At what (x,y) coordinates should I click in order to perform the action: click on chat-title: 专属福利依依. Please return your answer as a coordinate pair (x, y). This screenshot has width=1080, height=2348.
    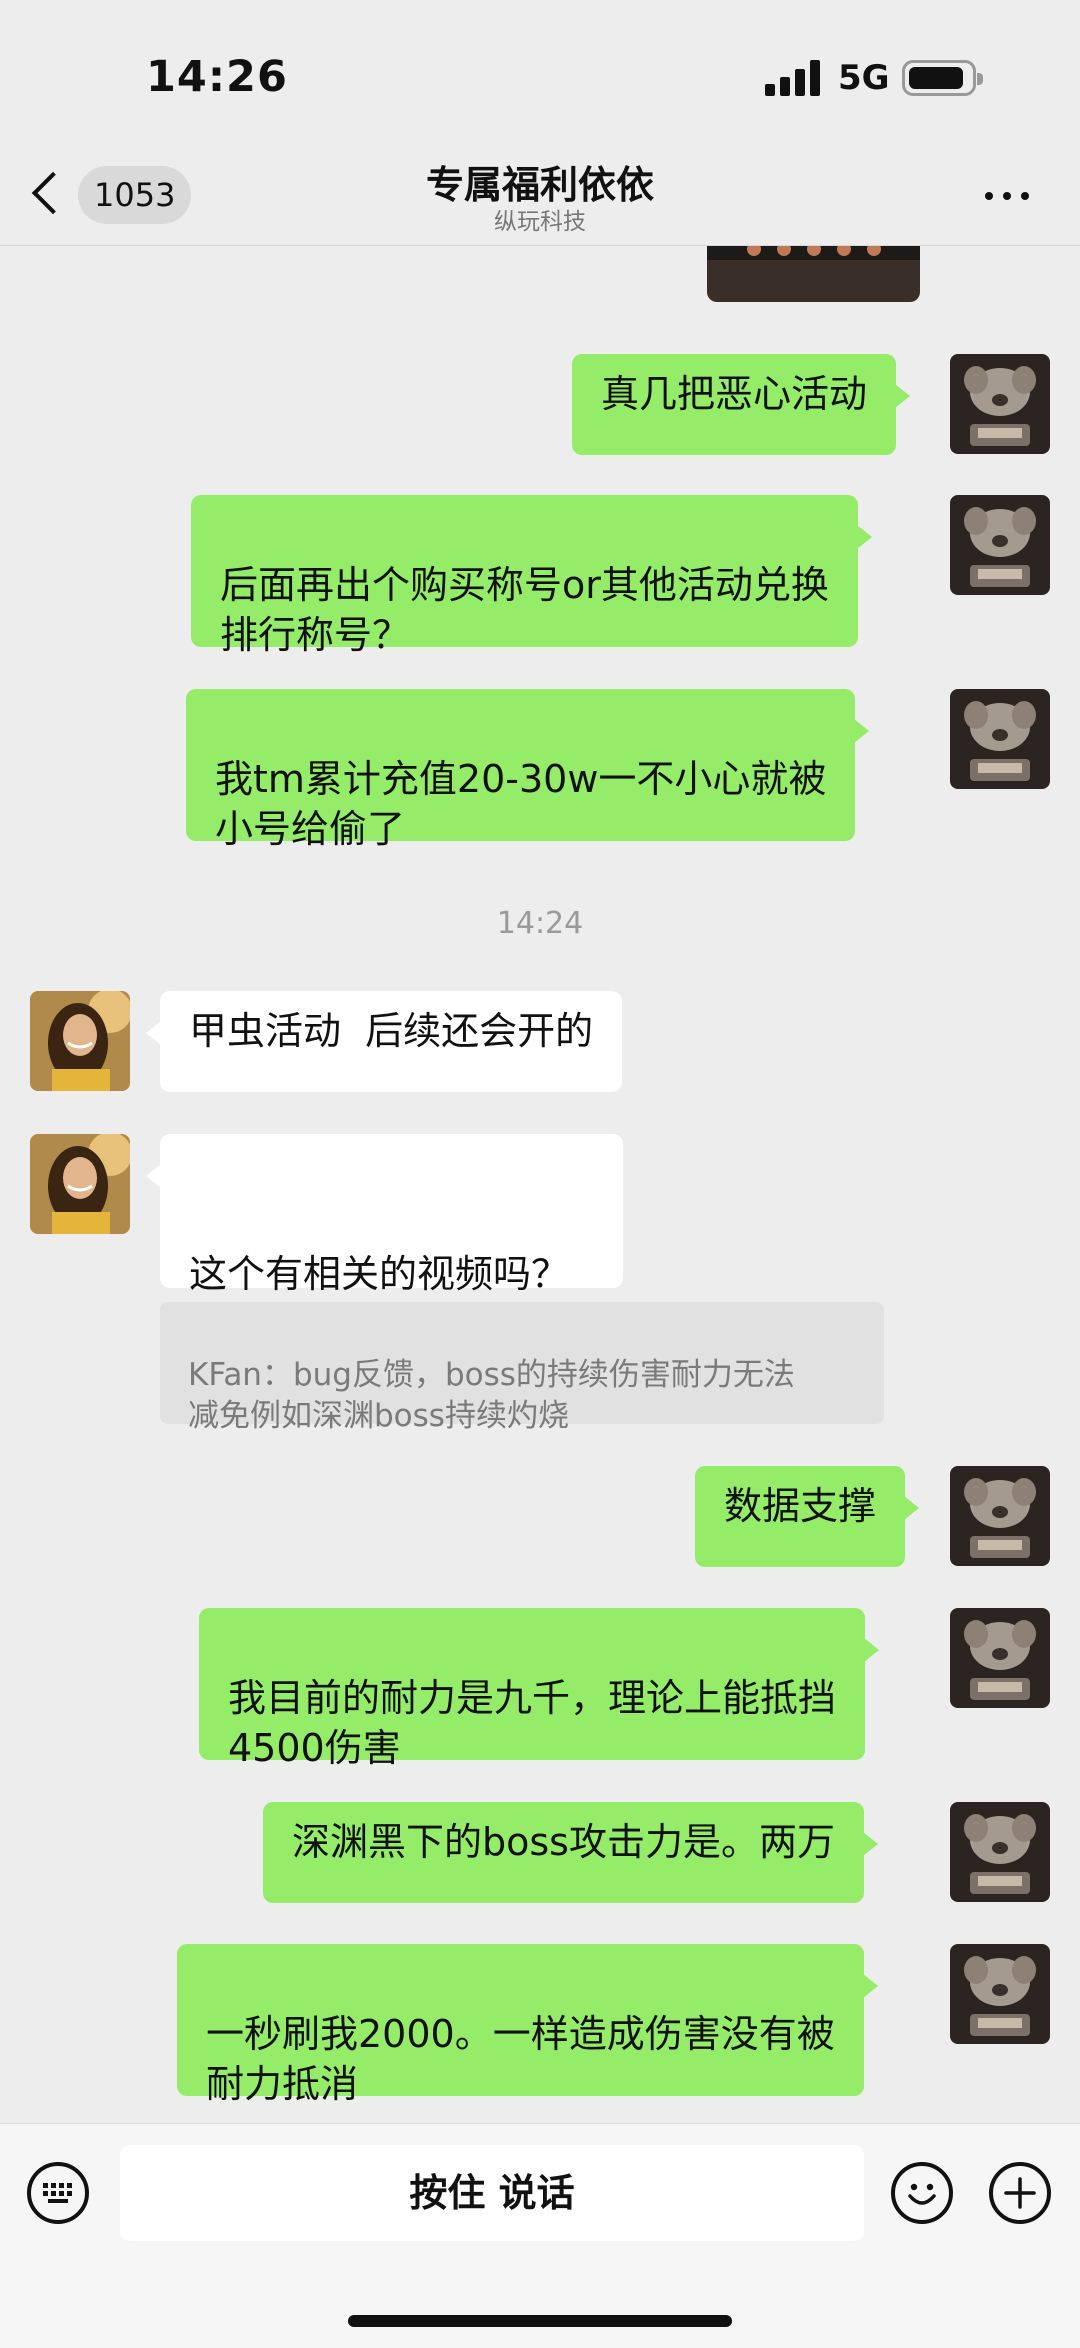
    Looking at the image, I should click on (539, 185).